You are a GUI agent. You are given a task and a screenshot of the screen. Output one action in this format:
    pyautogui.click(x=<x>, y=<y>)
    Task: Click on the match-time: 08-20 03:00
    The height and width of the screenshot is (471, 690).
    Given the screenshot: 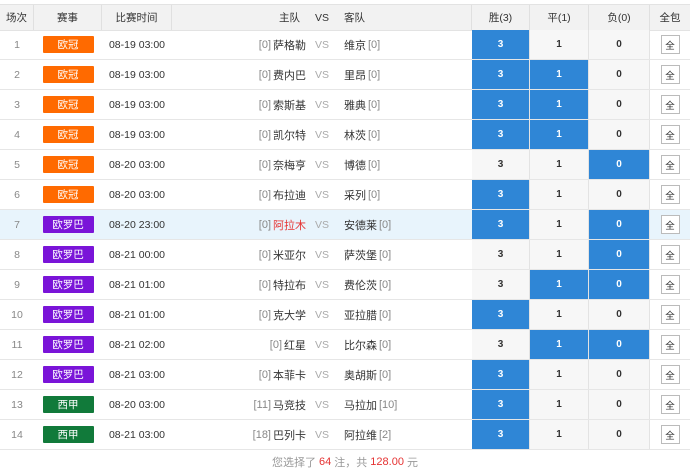 What is the action you would take?
    pyautogui.click(x=137, y=164)
    